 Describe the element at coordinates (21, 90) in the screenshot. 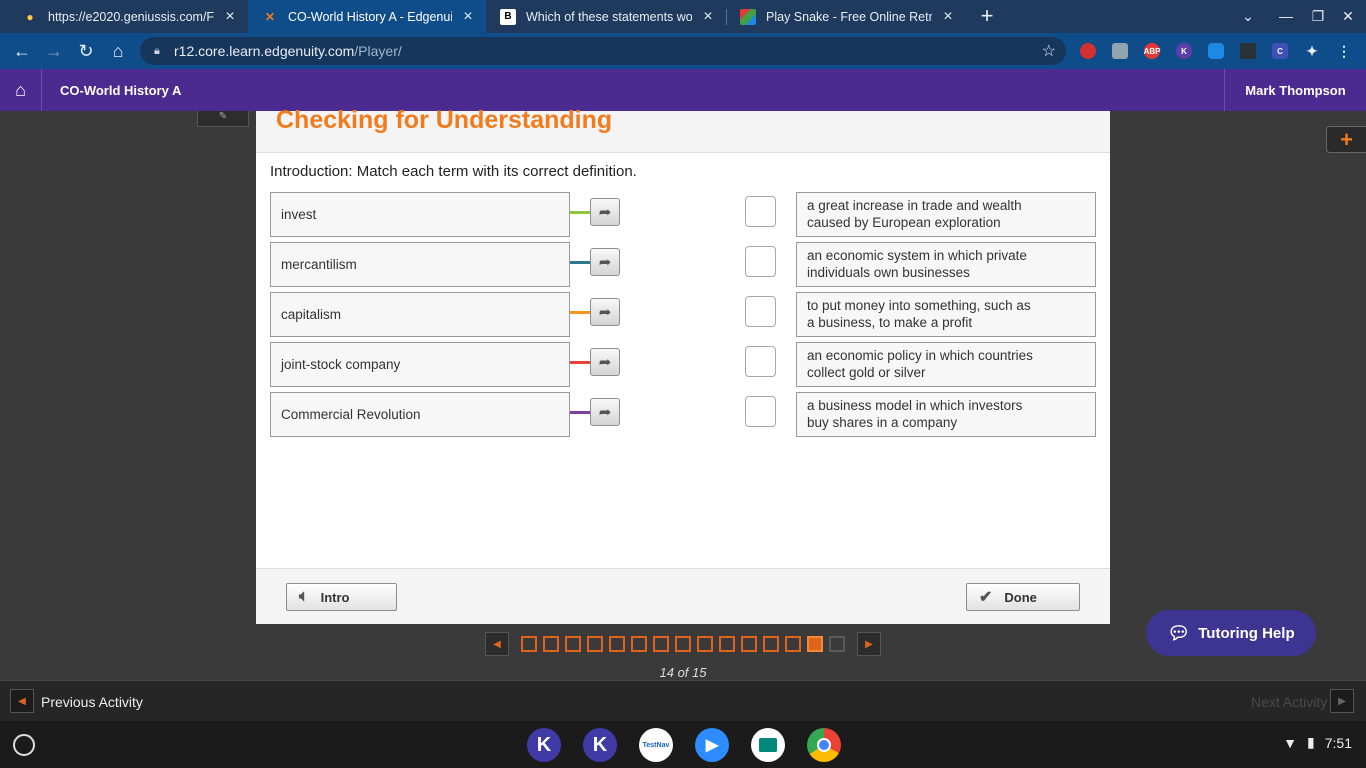

I see `site-home-icon: ⌂` at that location.